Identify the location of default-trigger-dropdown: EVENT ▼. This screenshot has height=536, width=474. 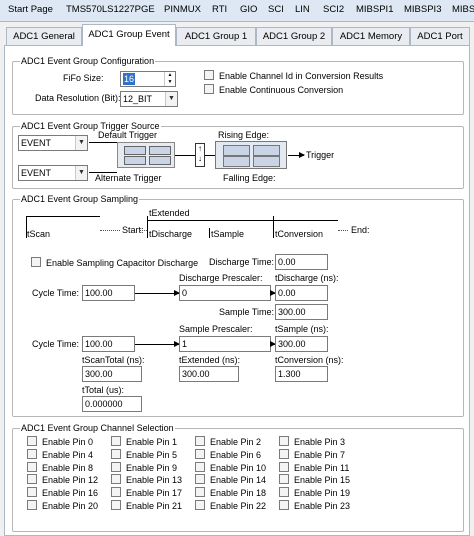
(53, 143).